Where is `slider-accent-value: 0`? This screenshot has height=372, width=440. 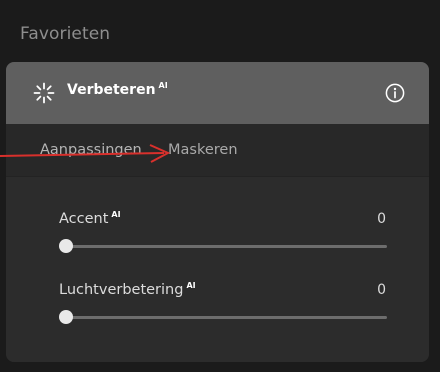 slider-accent-value: 0 is located at coordinates (381, 219).